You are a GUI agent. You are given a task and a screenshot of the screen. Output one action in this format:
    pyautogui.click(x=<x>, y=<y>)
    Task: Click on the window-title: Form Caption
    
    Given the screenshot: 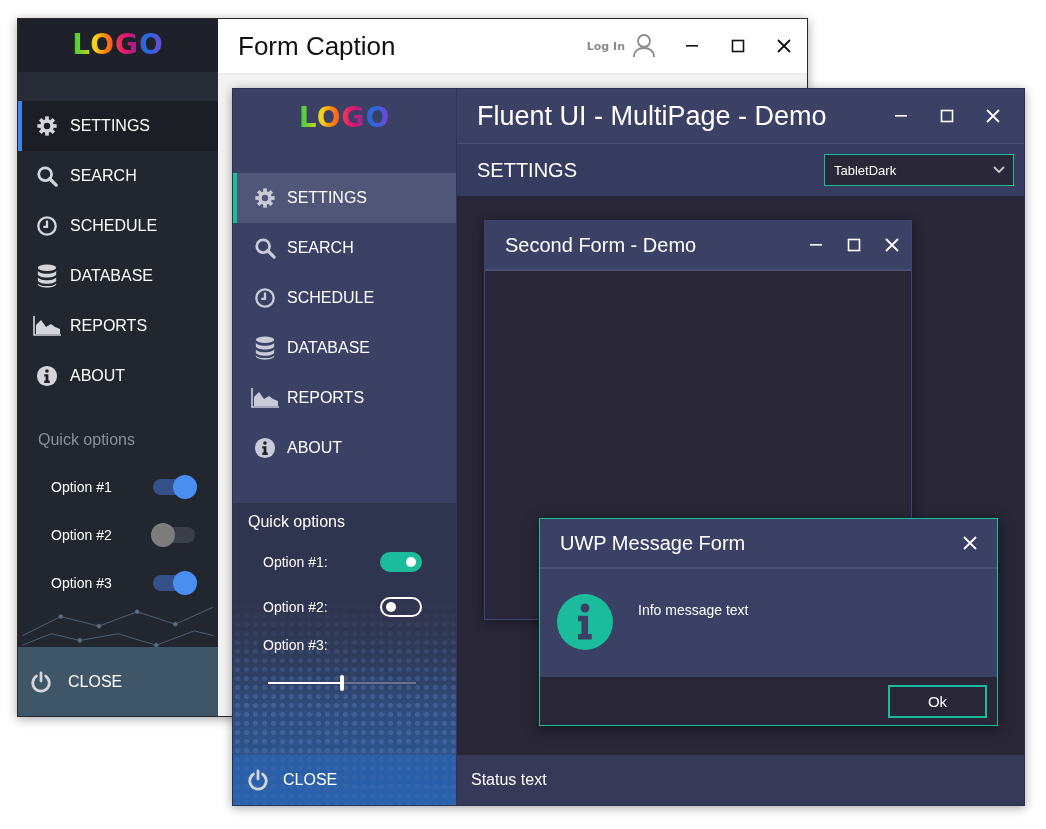 What is the action you would take?
    pyautogui.click(x=317, y=46)
    